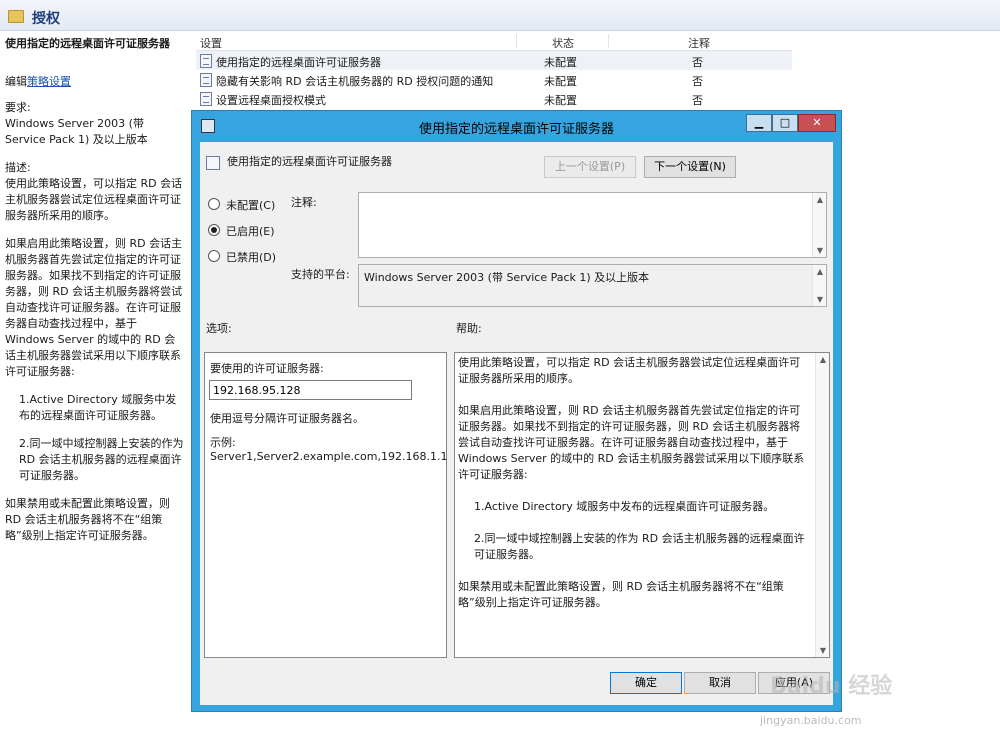 The height and width of the screenshot is (753, 1000). I want to click on dialog-header-title: 使用指定的远程桌面许可证服务器, so click(309, 161).